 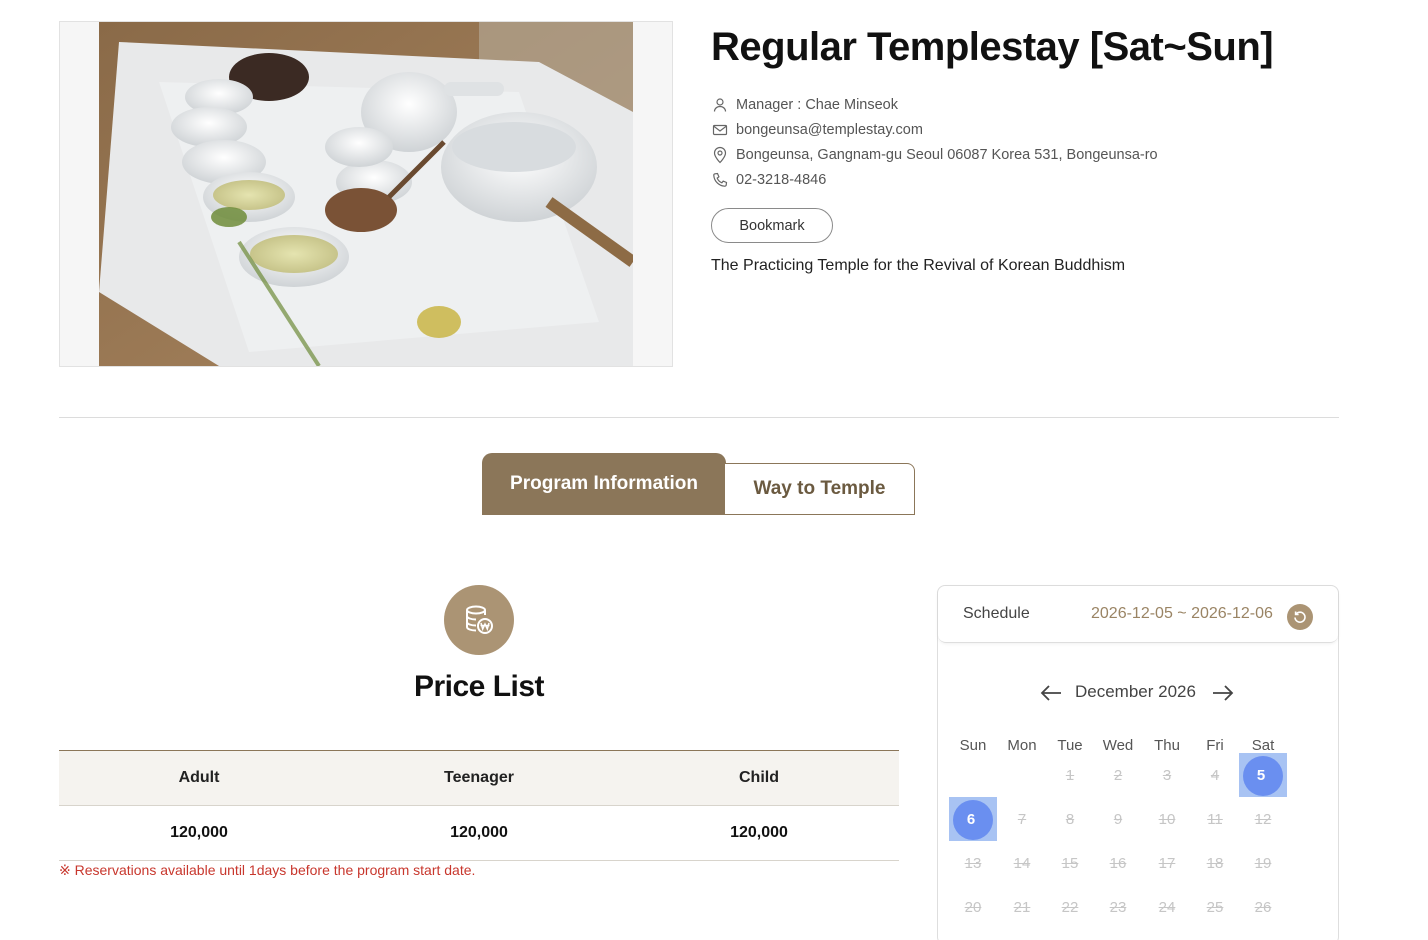 I want to click on calendar-day: 18, so click(x=1215, y=863).